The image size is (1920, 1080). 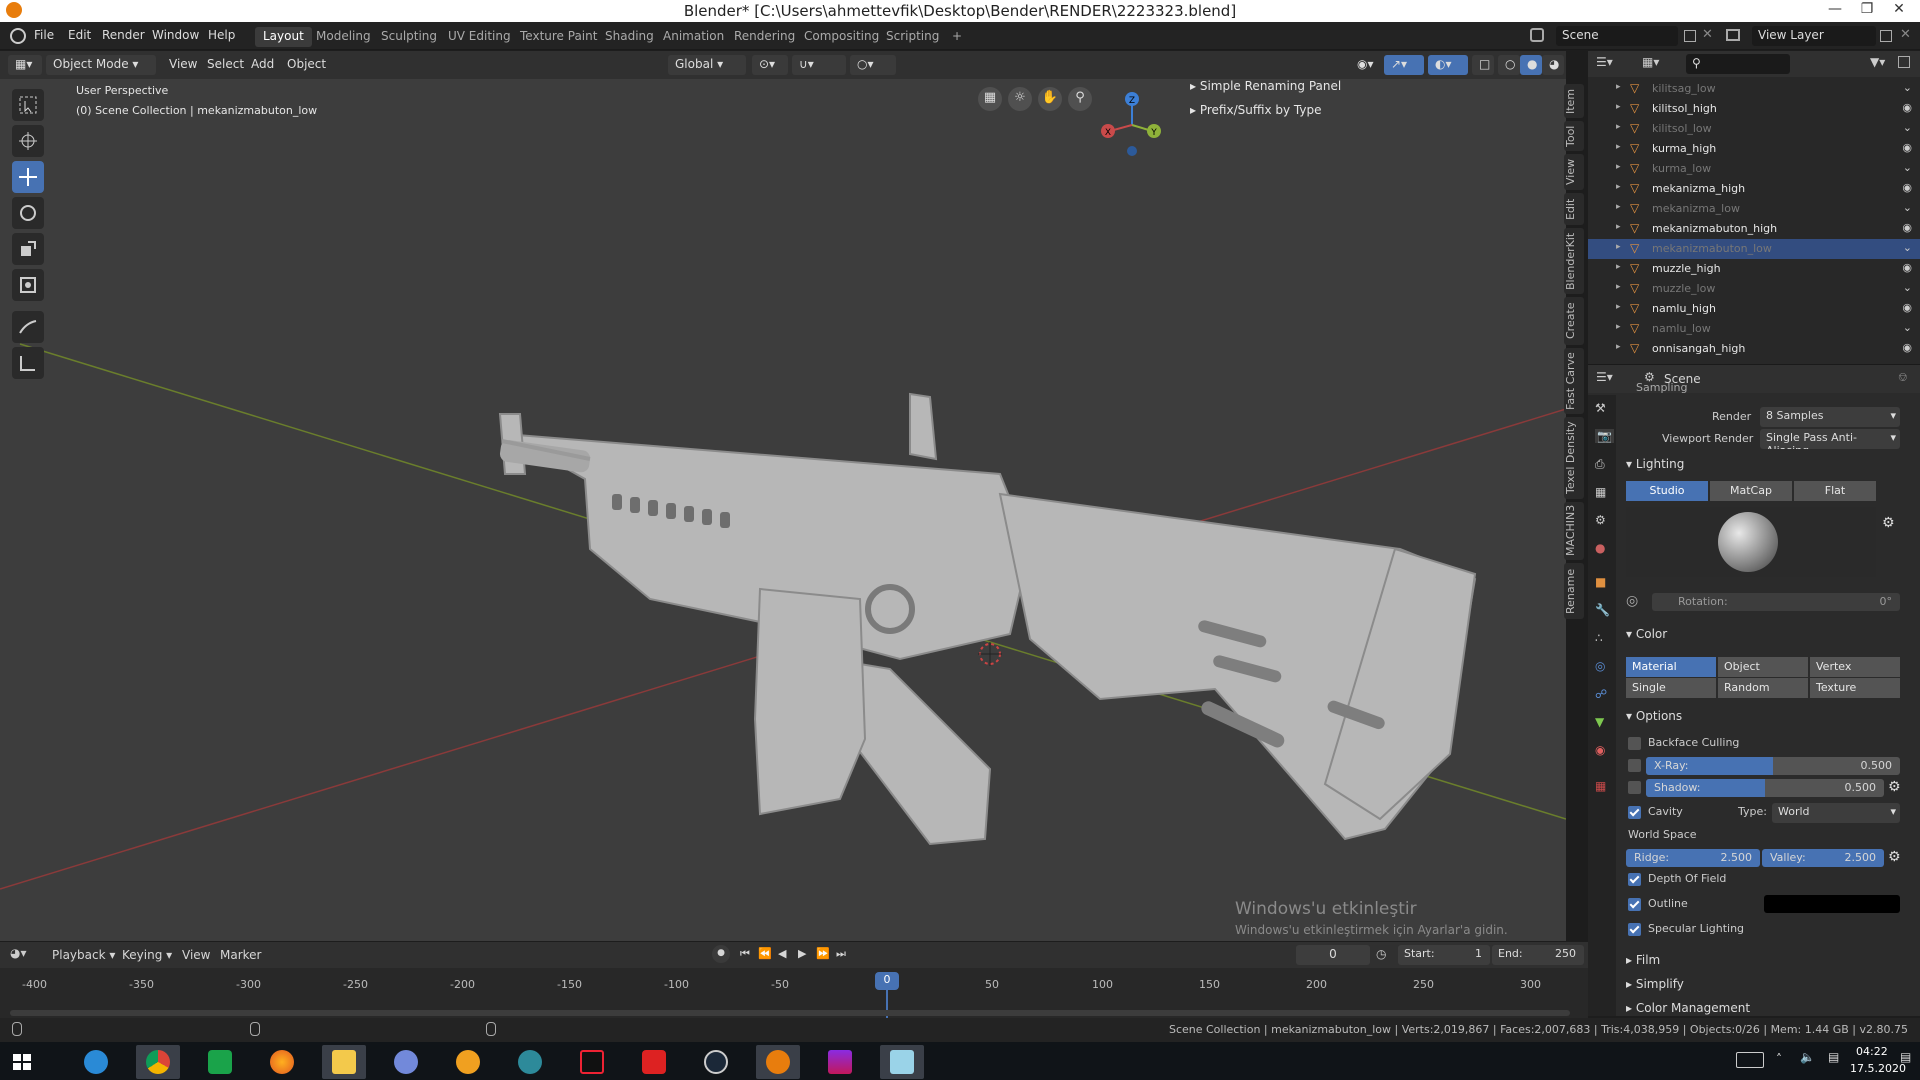 I want to click on clock-date: 17.5.2020, so click(x=1878, y=1068).